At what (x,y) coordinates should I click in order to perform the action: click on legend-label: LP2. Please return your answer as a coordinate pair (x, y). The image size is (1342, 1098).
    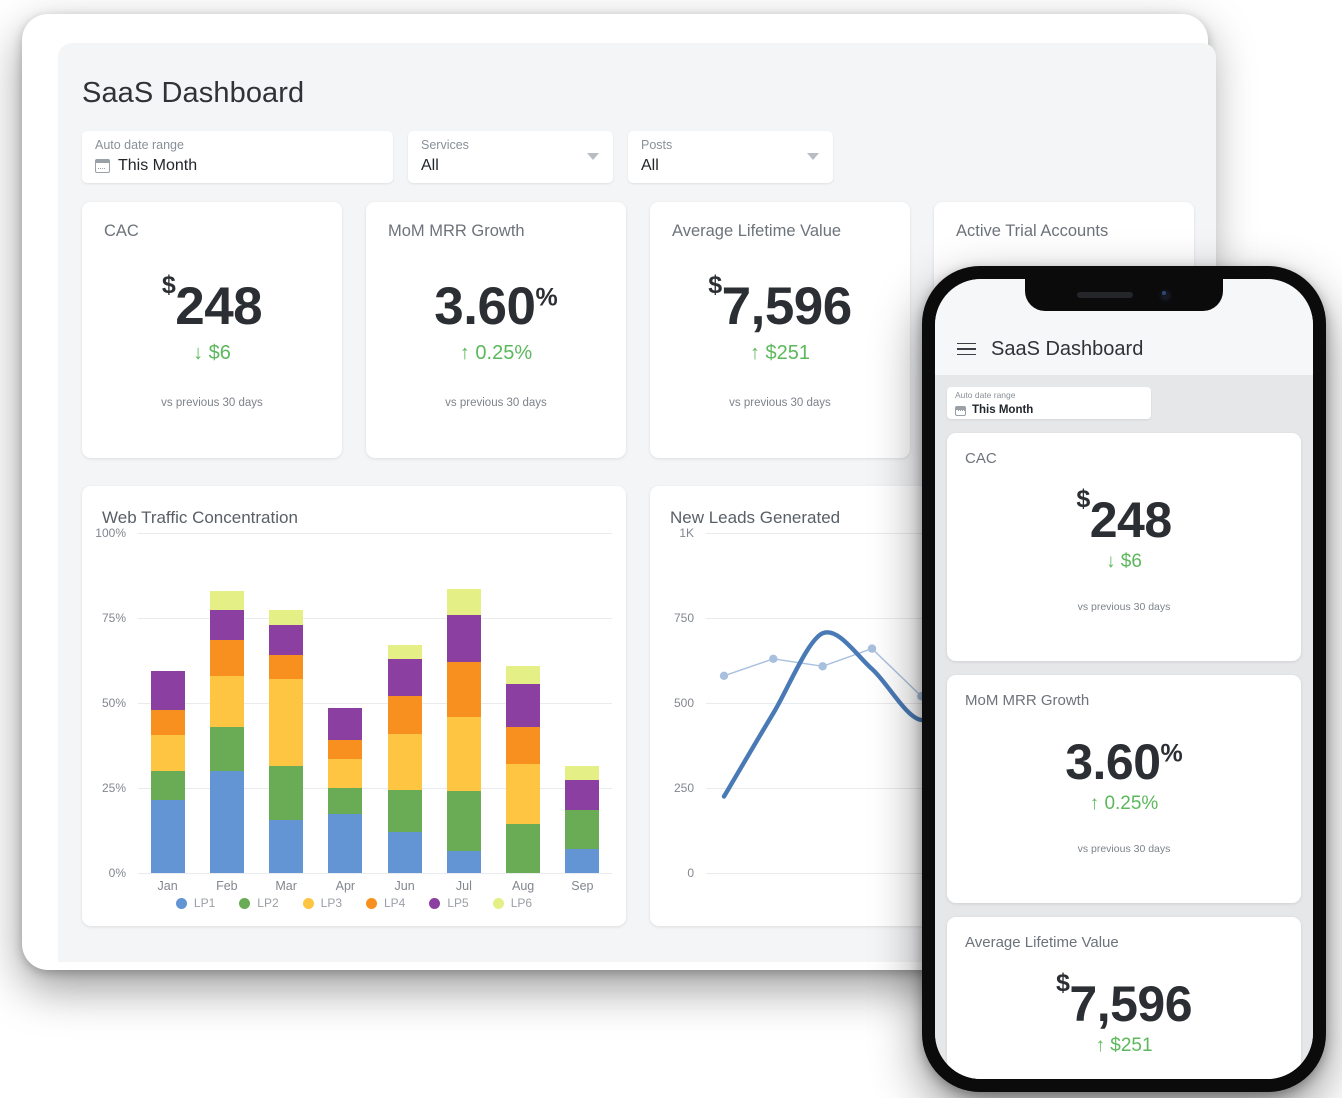
    Looking at the image, I should click on (268, 903).